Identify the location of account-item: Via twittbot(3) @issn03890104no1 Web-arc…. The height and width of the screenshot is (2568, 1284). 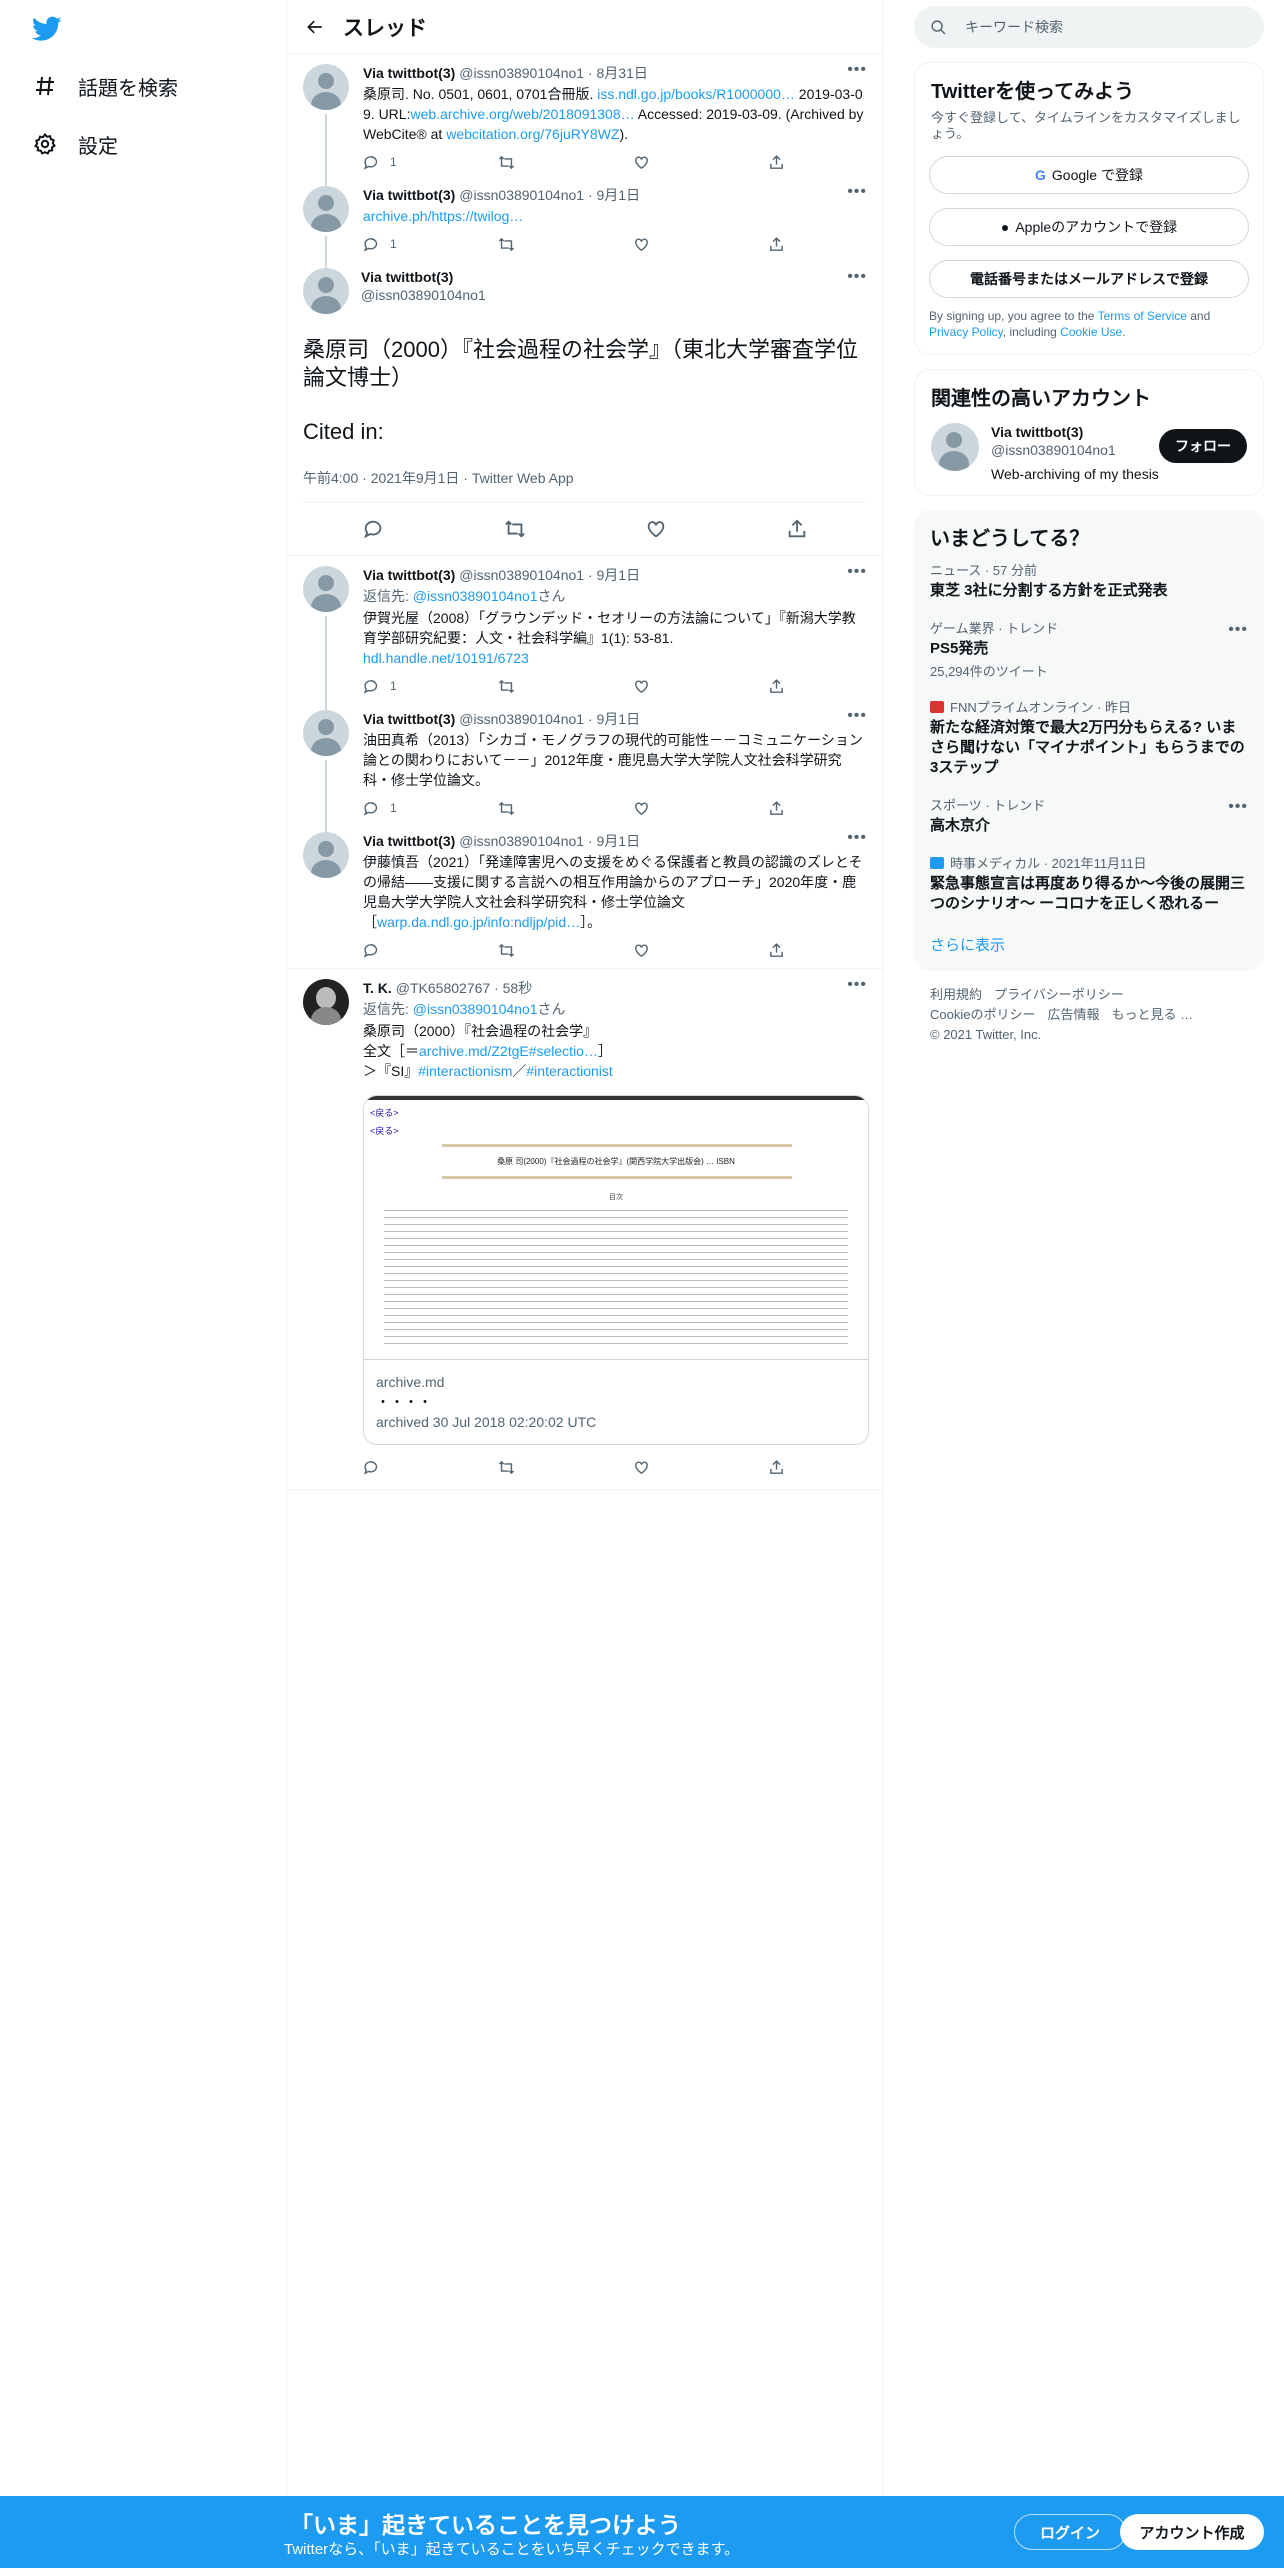
(1089, 453).